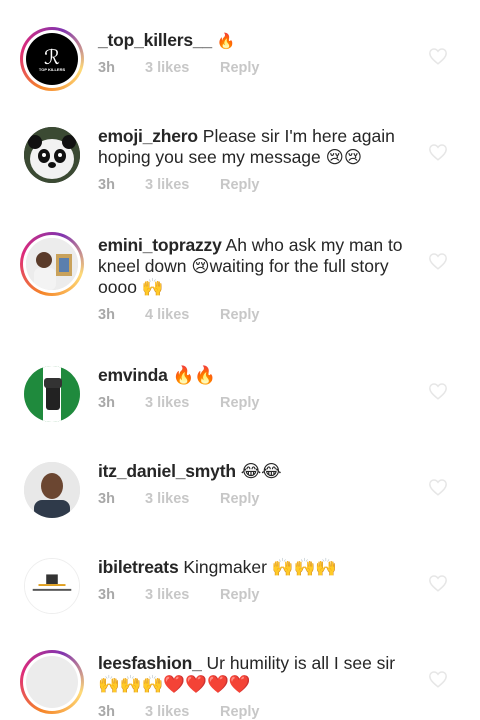 The width and height of the screenshot is (480, 720). I want to click on comment-text: Kingmaker 🙌🙌🙌, so click(258, 567).